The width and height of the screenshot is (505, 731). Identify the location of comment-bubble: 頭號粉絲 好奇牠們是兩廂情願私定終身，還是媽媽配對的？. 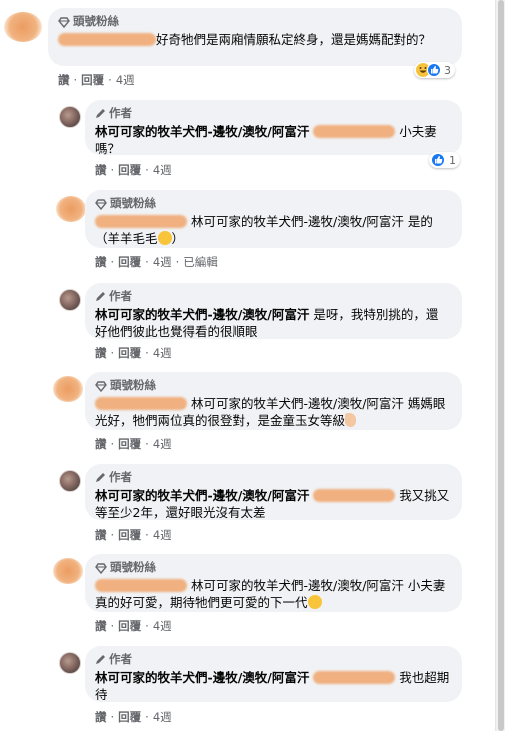
(255, 37).